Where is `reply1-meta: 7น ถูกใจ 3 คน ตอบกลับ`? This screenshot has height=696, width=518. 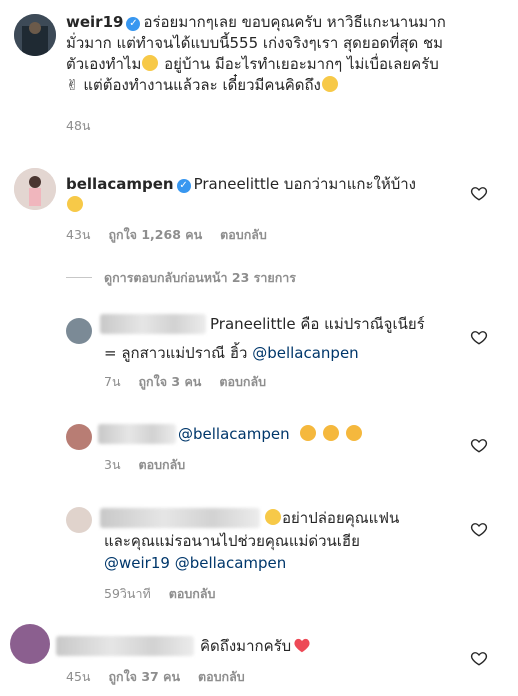
reply1-meta: 7น ถูกใจ 3 คน ตอบกลับ is located at coordinates (192, 382).